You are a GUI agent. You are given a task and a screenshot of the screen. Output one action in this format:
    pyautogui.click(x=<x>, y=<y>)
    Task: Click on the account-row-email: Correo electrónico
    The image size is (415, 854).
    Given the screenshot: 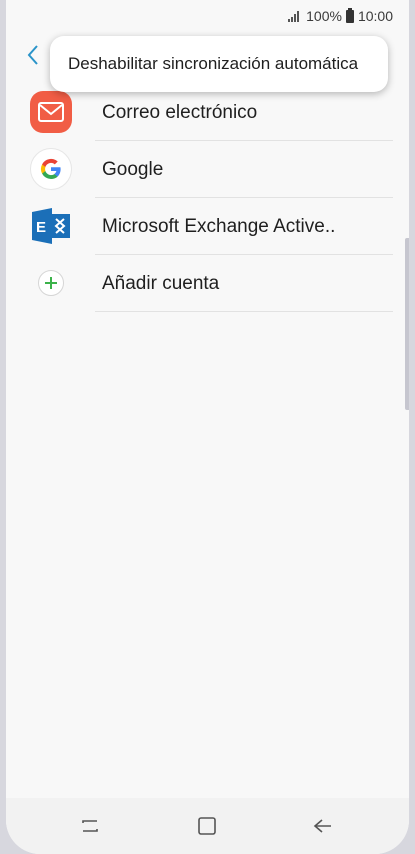 What is the action you would take?
    pyautogui.click(x=207, y=112)
    